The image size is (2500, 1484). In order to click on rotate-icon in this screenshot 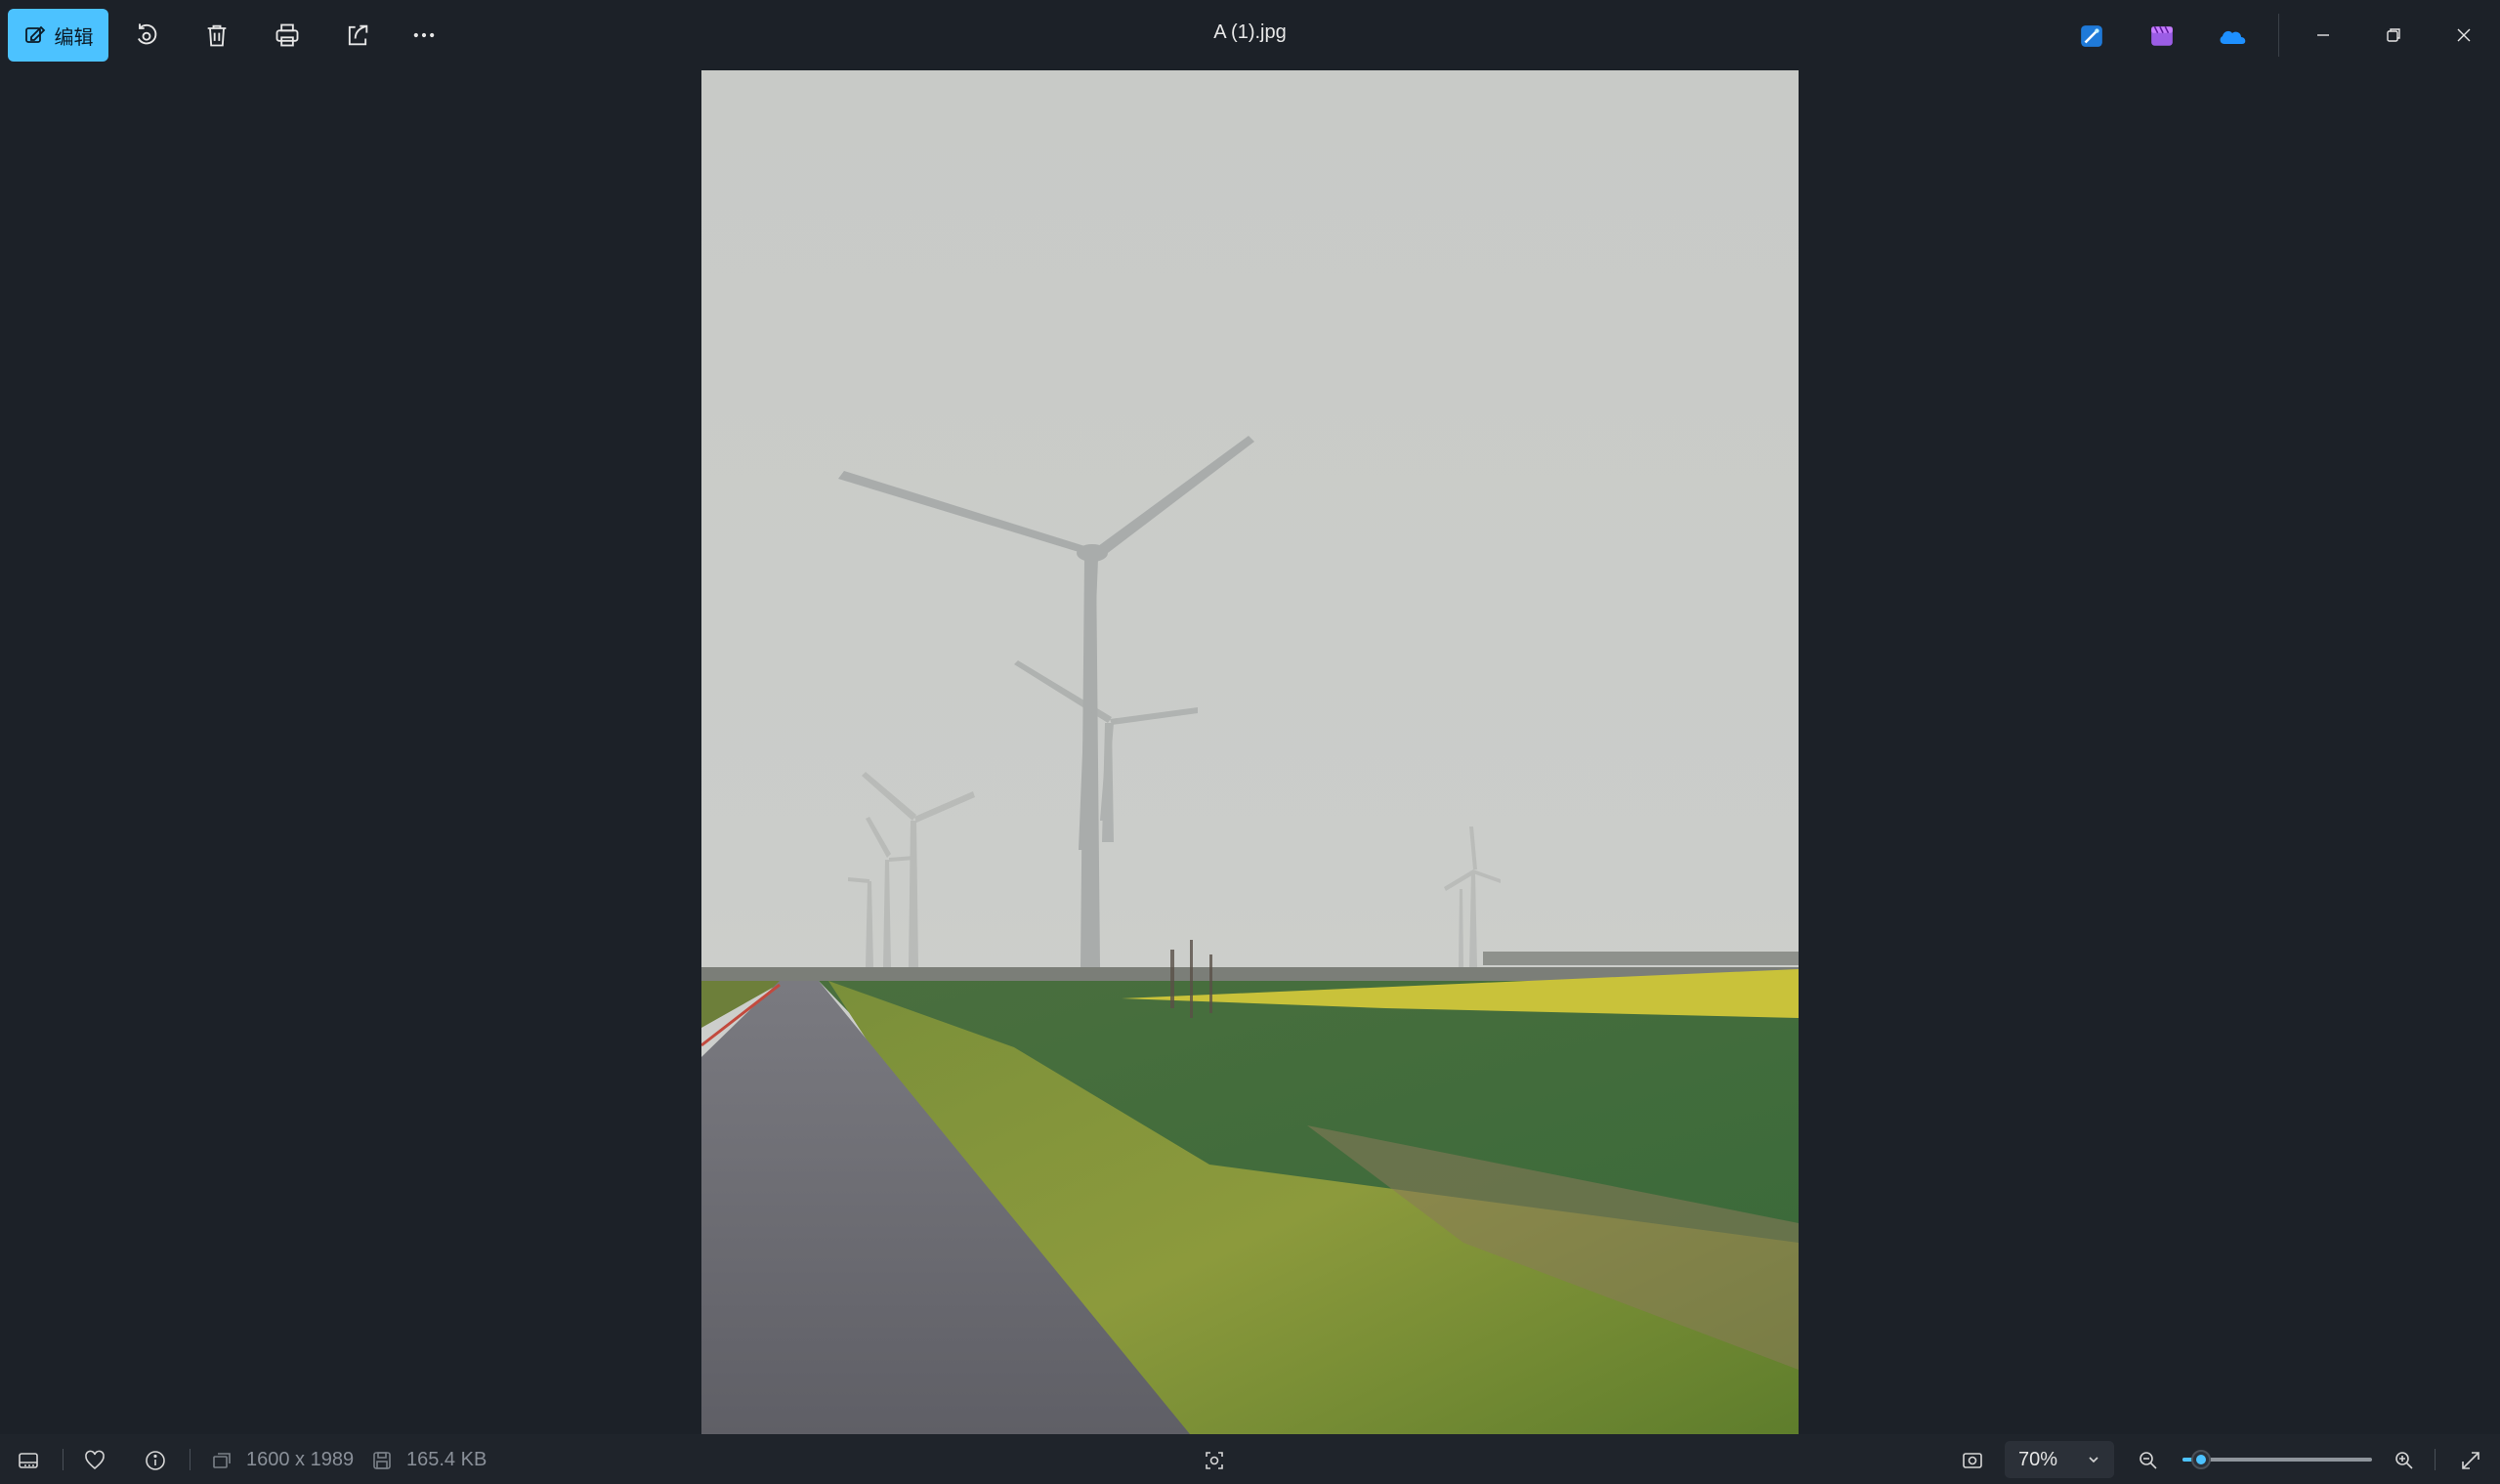, I will do `click(148, 34)`.